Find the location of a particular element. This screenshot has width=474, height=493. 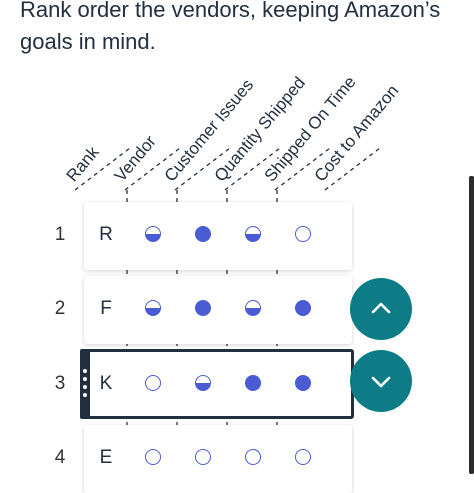

vendor-row: 4 E is located at coordinates (240, 459).